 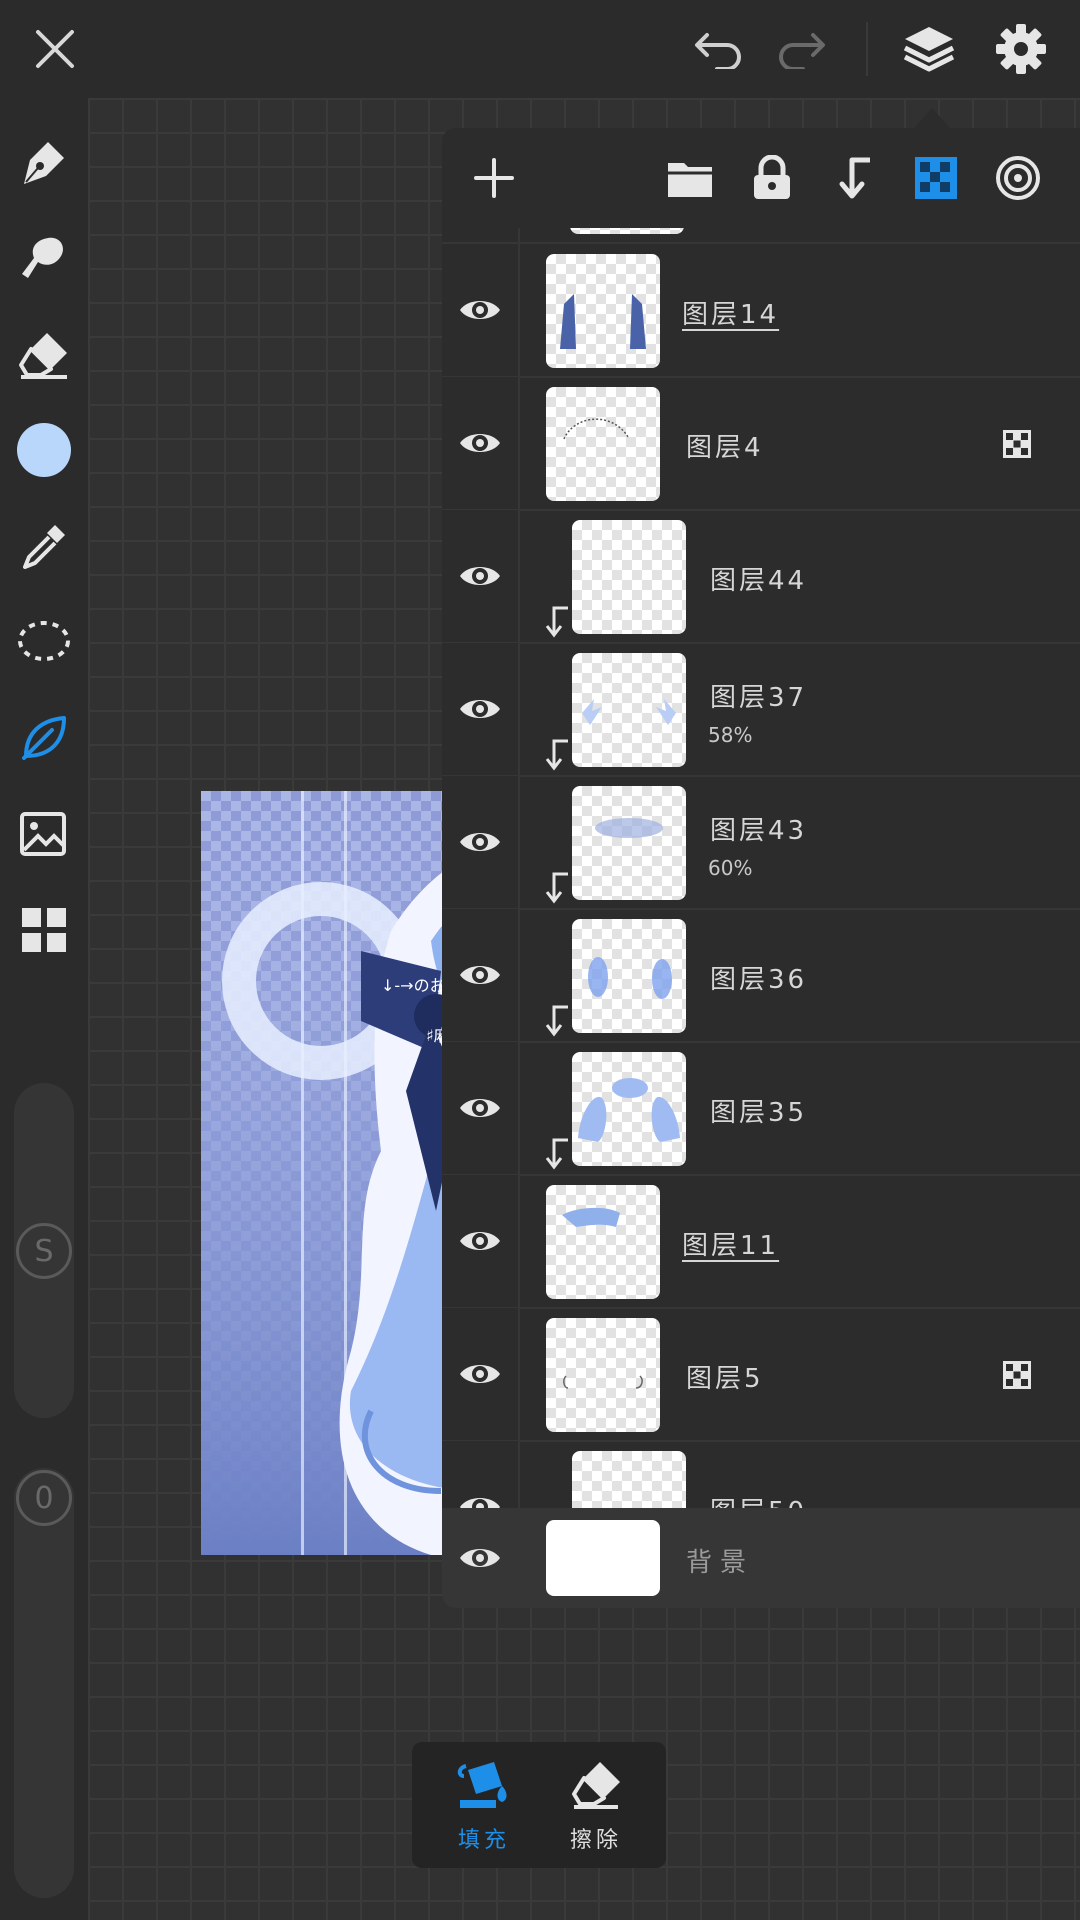 I want to click on toolbar-divider, so click(x=867, y=49).